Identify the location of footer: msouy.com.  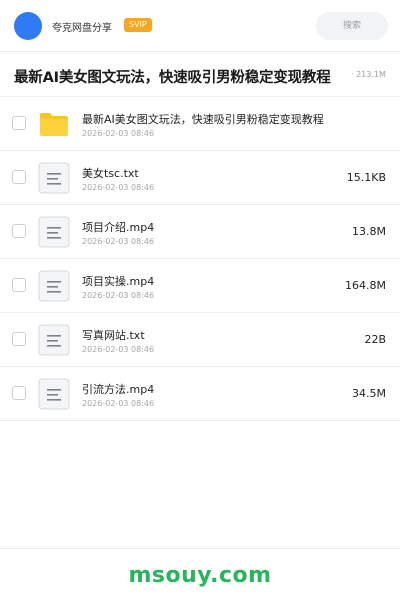
(200, 574).